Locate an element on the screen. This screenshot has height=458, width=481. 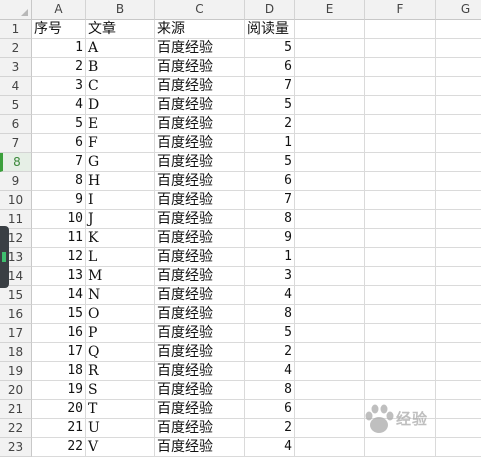
column-header-g: G is located at coordinates (458, 10).